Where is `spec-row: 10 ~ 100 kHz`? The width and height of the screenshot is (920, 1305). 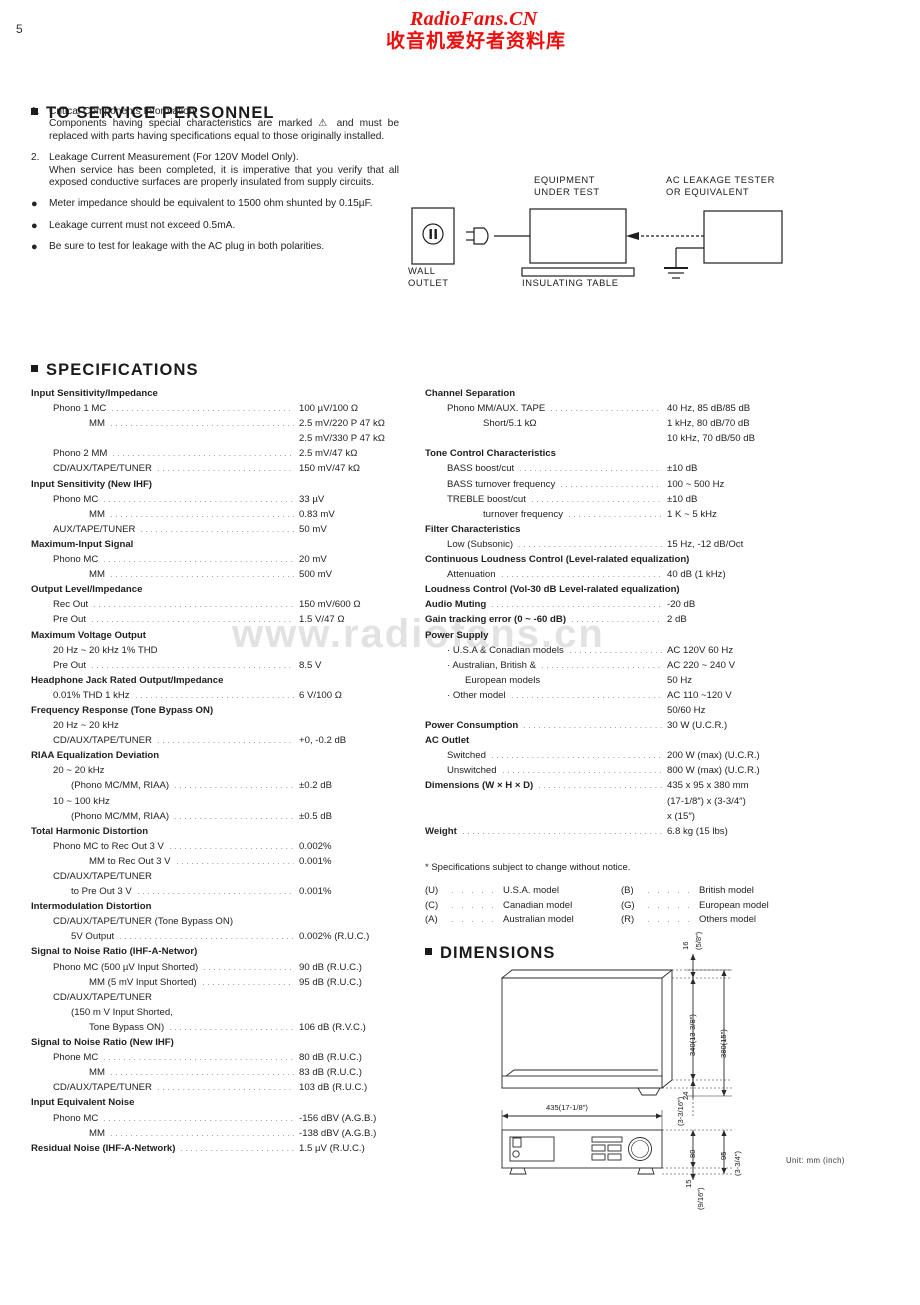
spec-row: 10 ~ 100 kHz is located at coordinates (216, 801).